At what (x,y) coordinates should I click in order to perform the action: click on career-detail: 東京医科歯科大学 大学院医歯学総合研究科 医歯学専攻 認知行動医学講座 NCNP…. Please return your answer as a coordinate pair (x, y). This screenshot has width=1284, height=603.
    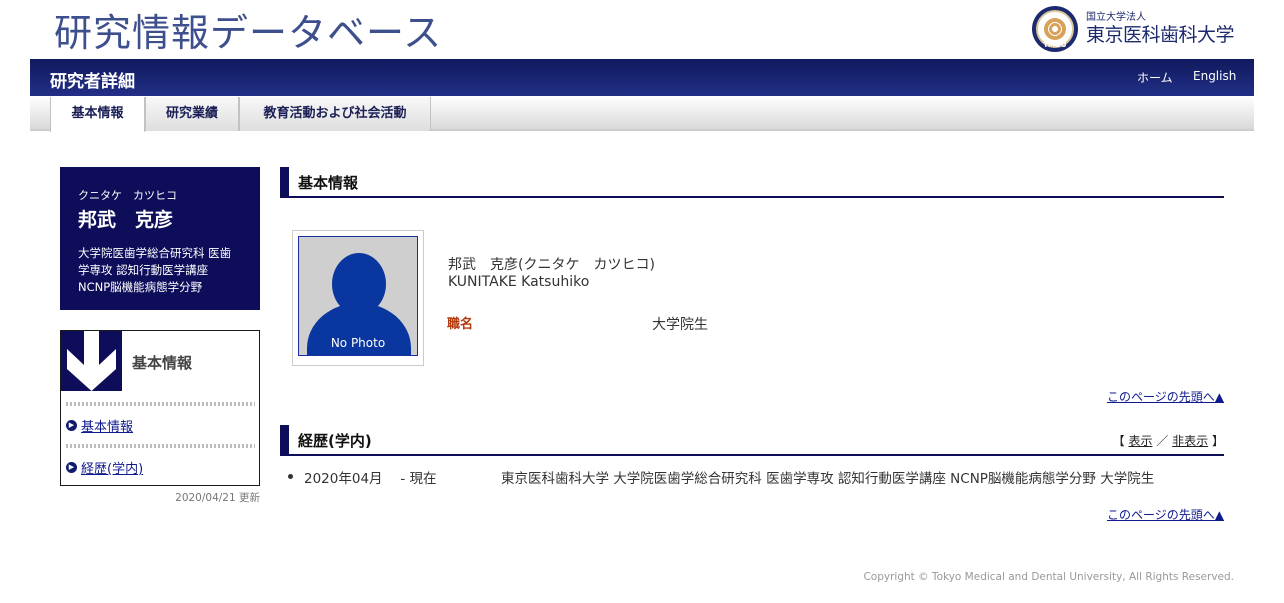
    Looking at the image, I should click on (828, 479).